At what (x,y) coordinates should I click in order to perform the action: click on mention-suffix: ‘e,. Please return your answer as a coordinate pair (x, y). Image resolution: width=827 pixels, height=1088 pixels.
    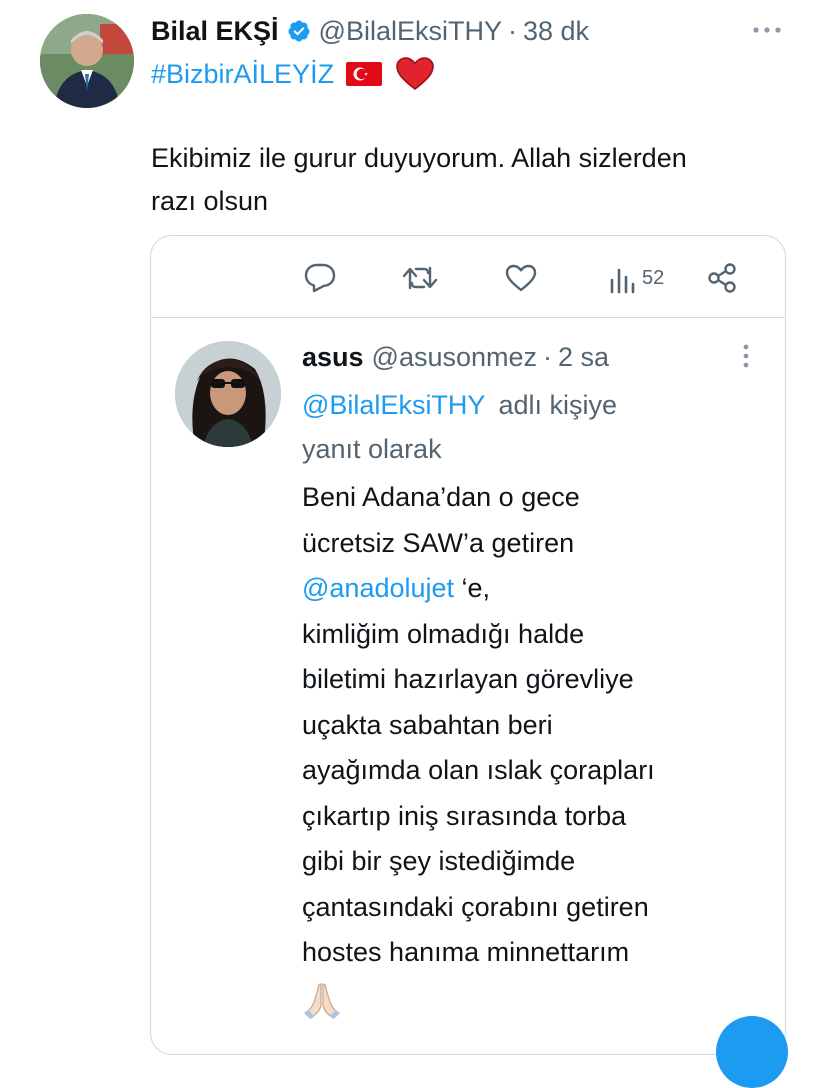
    Looking at the image, I should click on (472, 588).